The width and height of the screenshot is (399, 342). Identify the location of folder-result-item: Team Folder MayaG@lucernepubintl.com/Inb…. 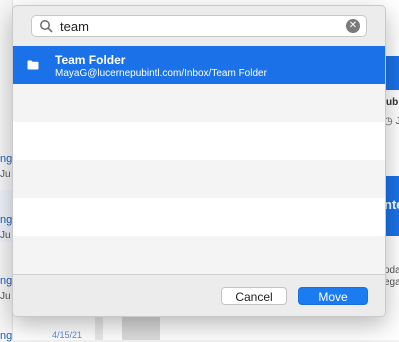
(199, 65).